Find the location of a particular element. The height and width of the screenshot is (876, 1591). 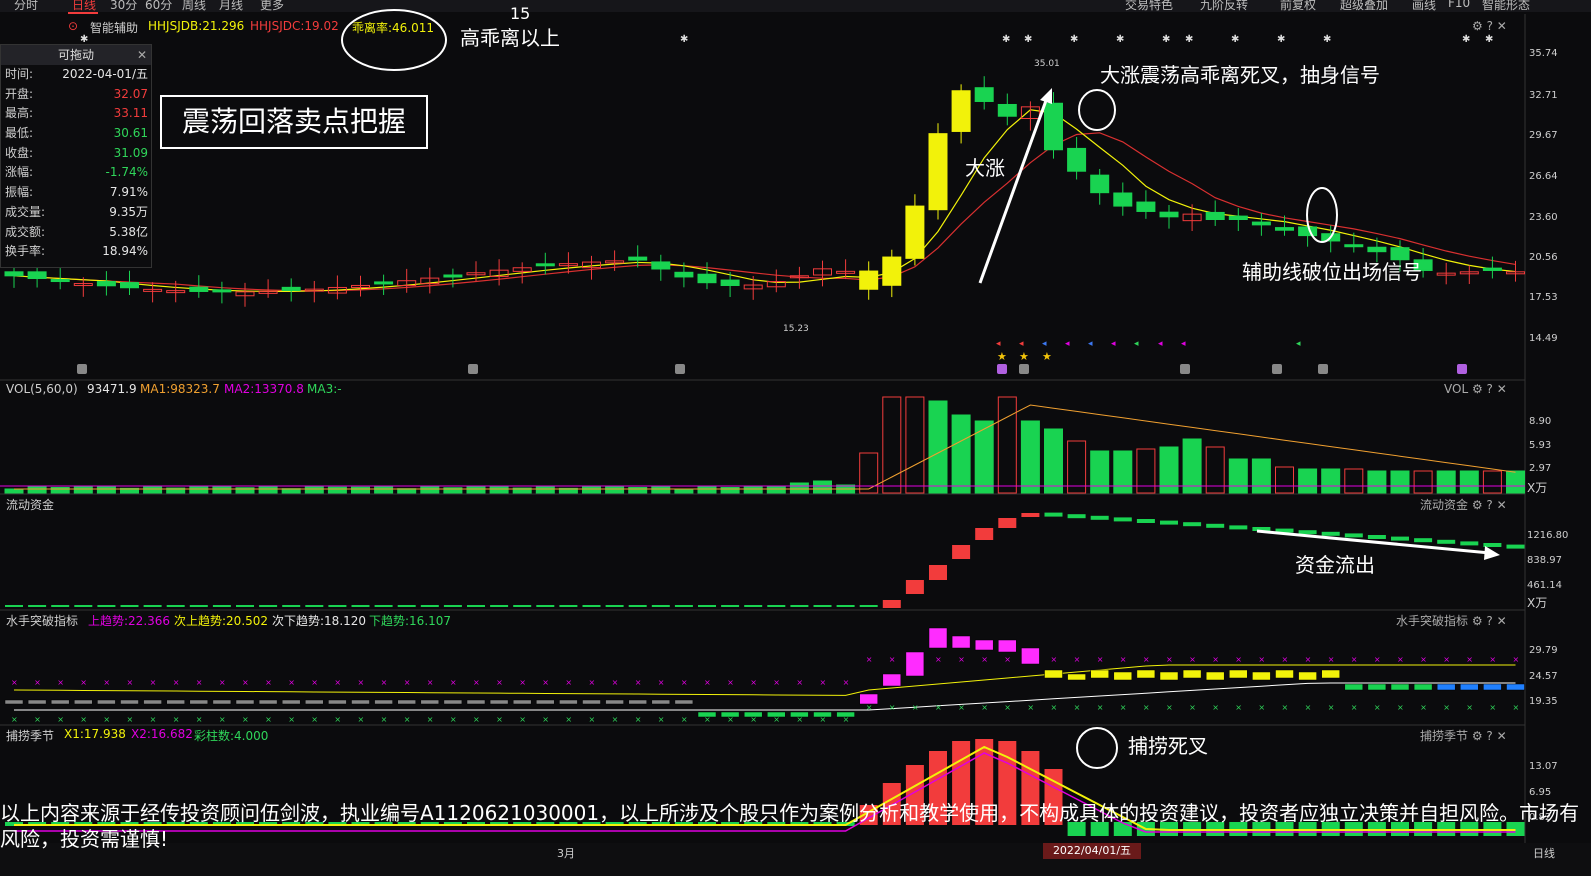

flow-name: 流动资金 is located at coordinates (30, 504).